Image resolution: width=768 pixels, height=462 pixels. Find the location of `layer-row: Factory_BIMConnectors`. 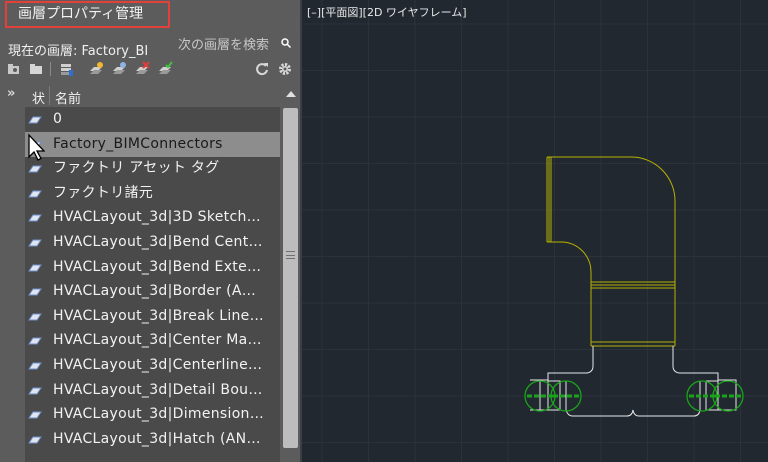

layer-row: Factory_BIMConnectors is located at coordinates (152, 144).